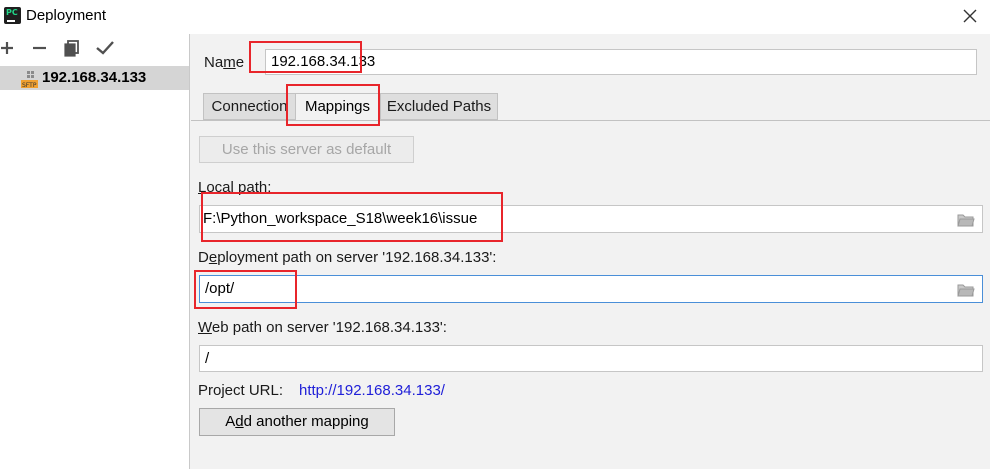 This screenshot has width=990, height=469. Describe the element at coordinates (235, 187) in the screenshot. I see `local-path-label: Local path:` at that location.